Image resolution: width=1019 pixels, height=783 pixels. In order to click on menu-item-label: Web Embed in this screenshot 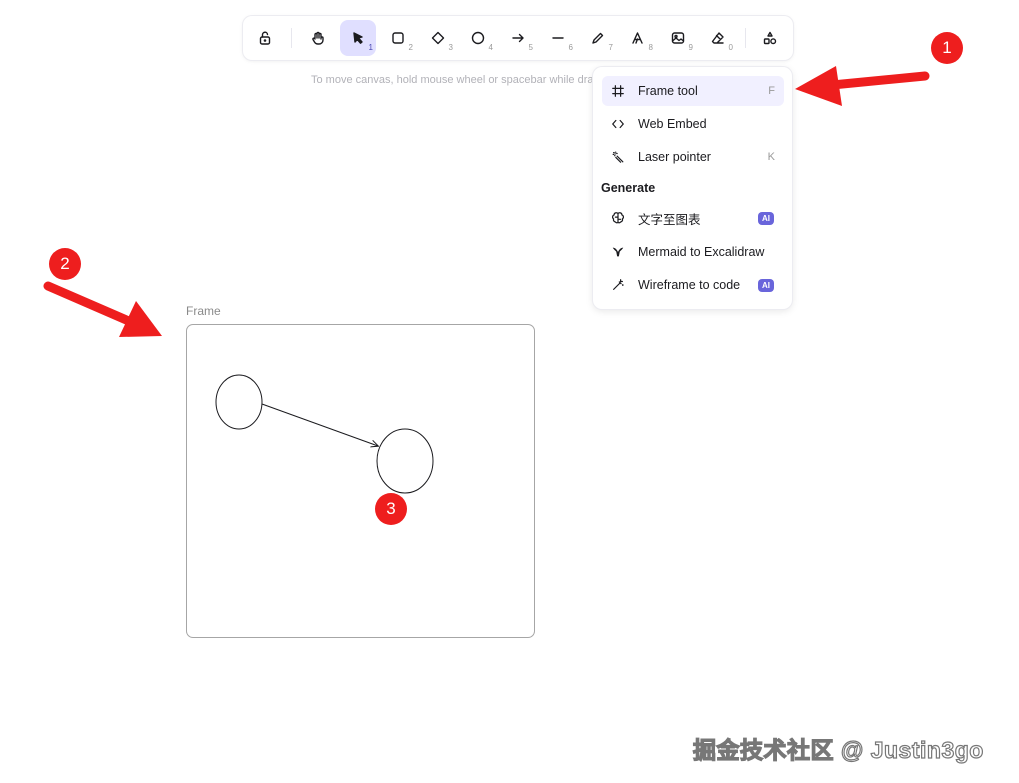, I will do `click(672, 124)`.